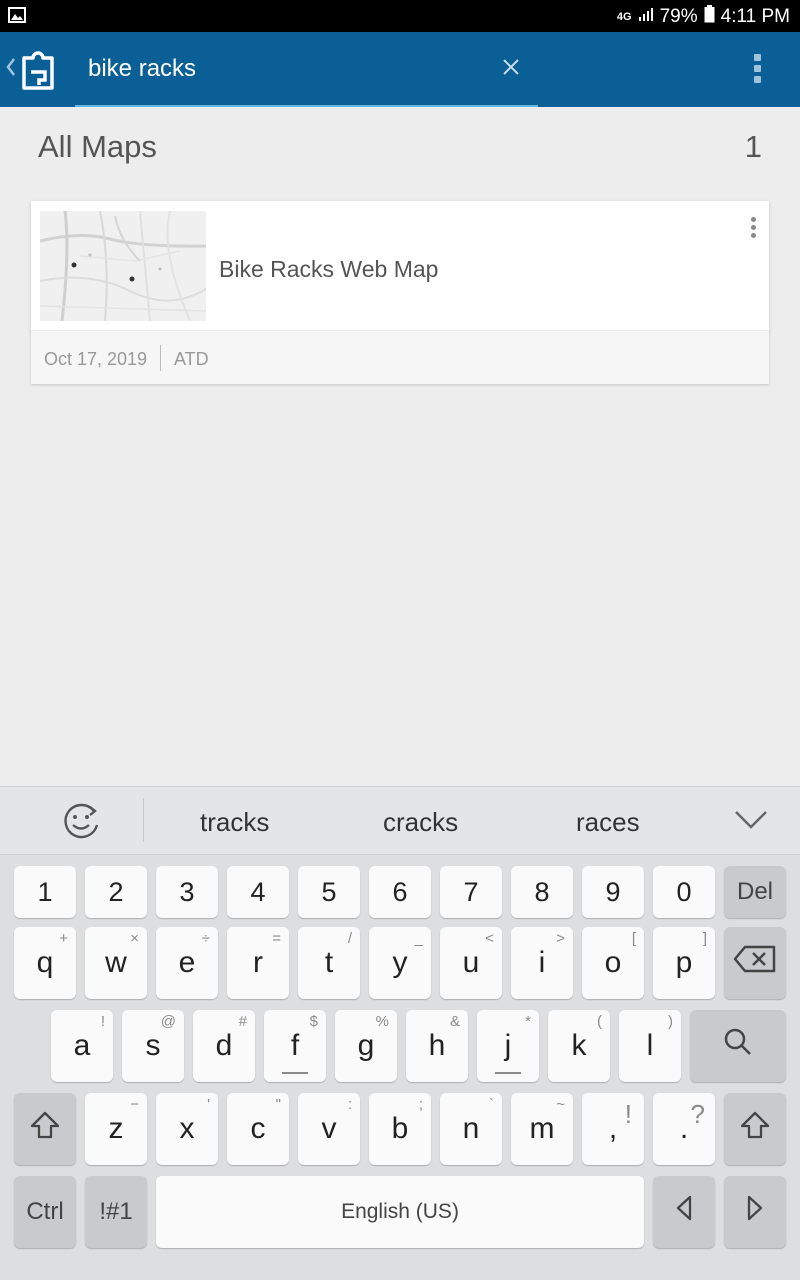  I want to click on key-n: n `, so click(471, 1129).